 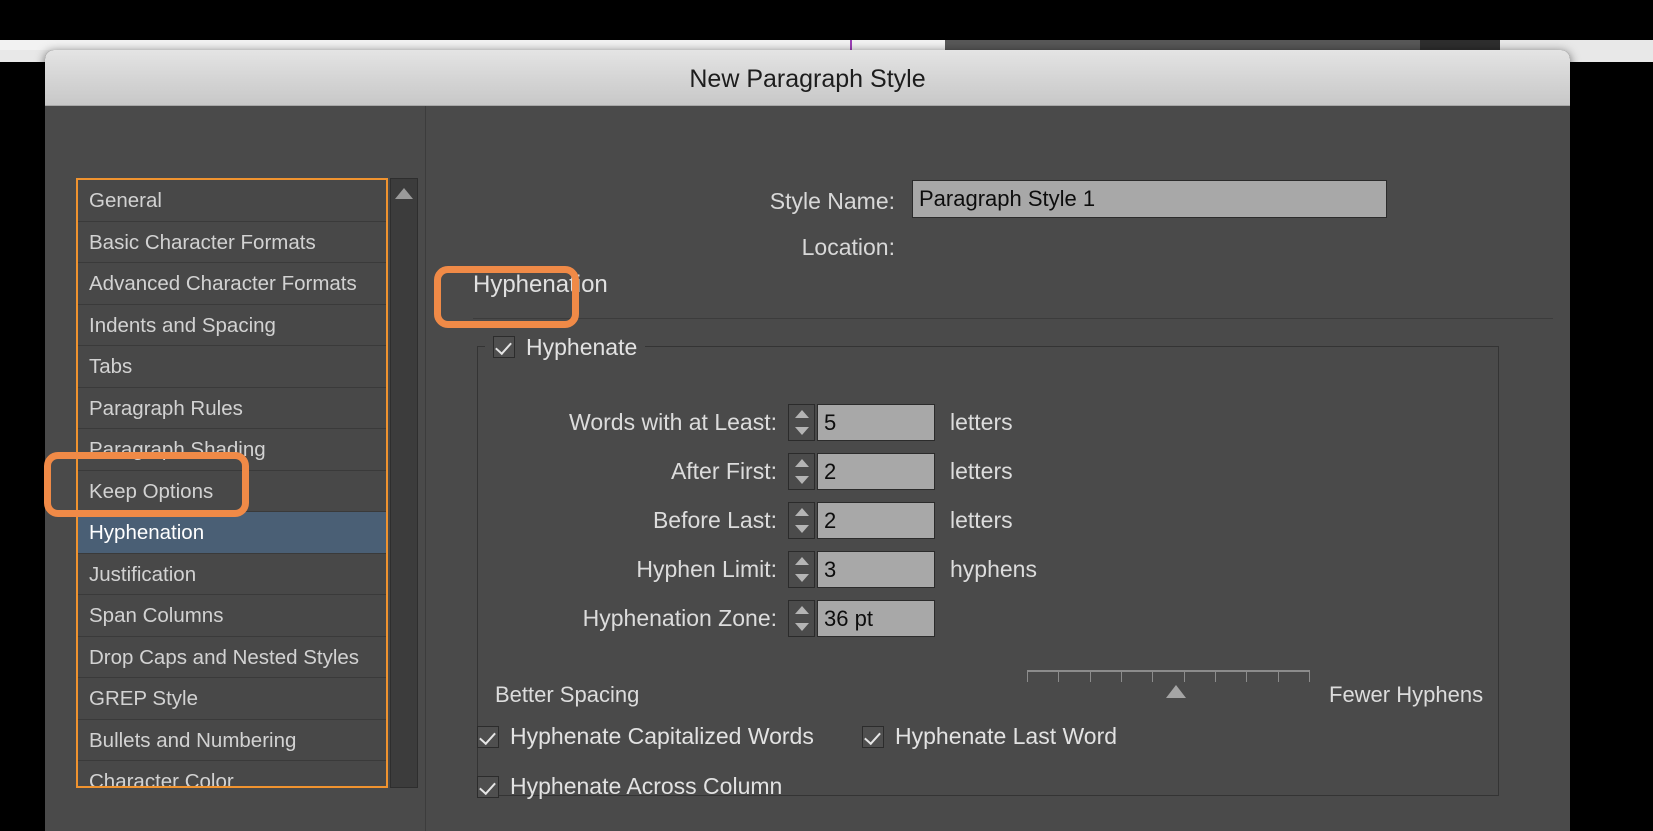 I want to click on numeric-input: 5, so click(x=876, y=422).